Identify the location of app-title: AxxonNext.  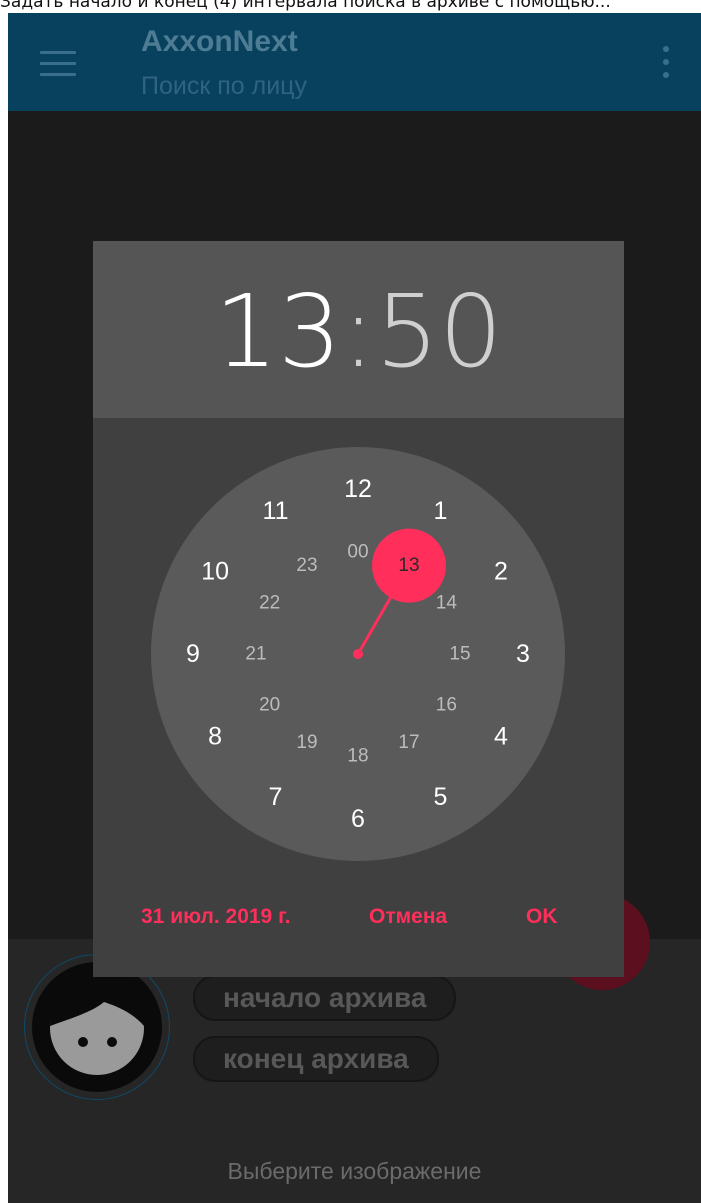
(219, 41).